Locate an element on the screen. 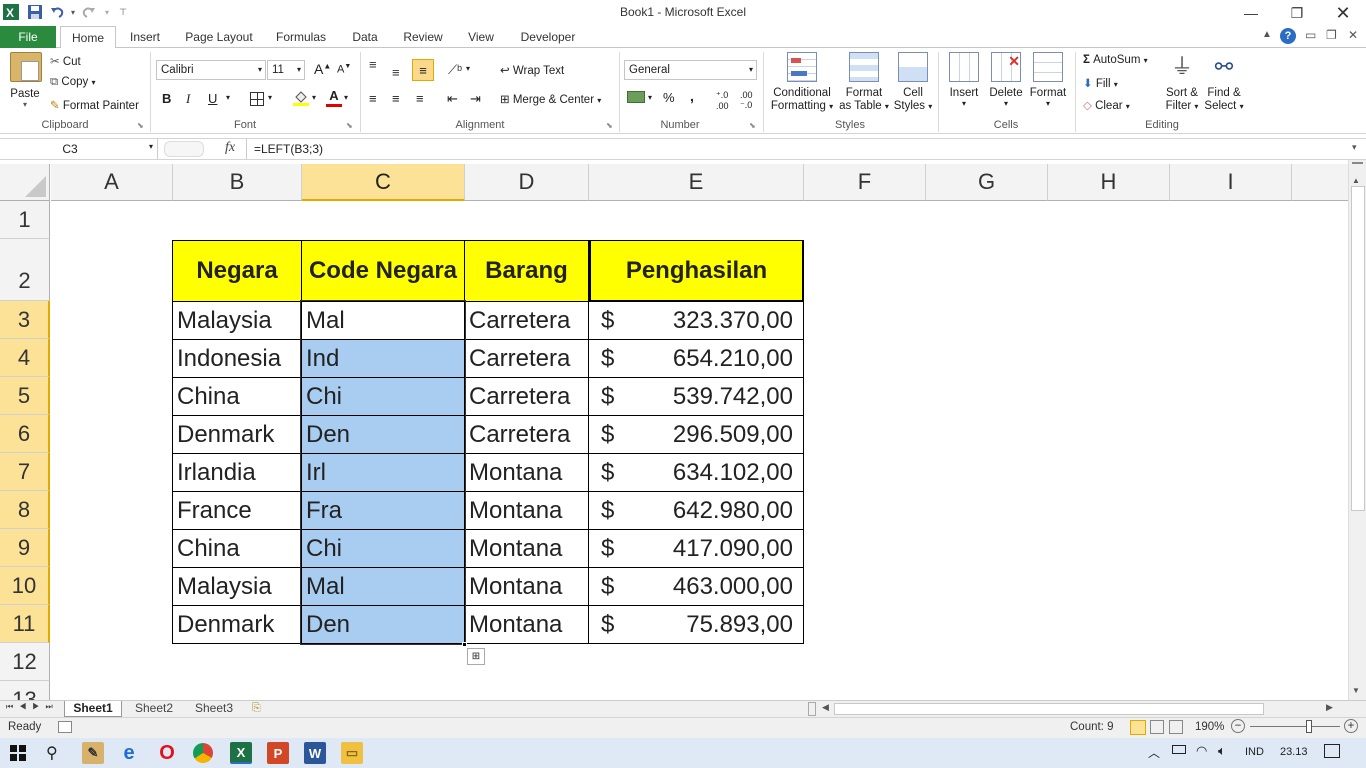 The width and height of the screenshot is (1366, 768). column-header-i: I is located at coordinates (1231, 182).